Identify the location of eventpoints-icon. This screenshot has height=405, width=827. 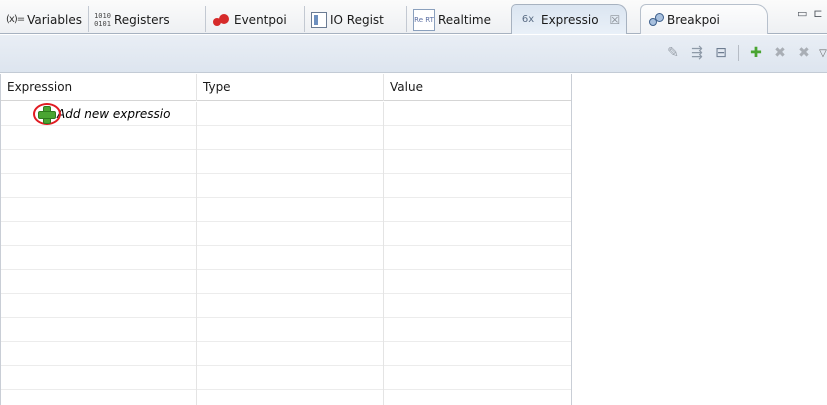
(221, 20).